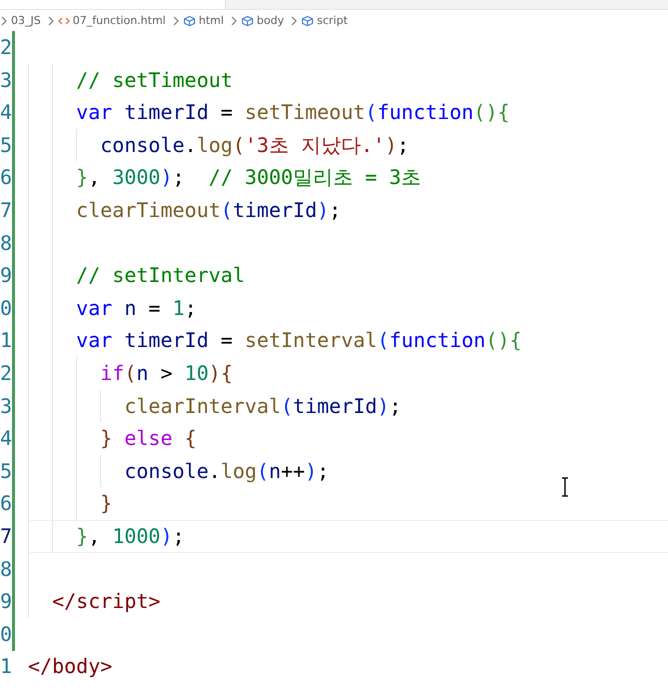  Describe the element at coordinates (64, 20) in the screenshot. I see `code-brackets-icon` at that location.